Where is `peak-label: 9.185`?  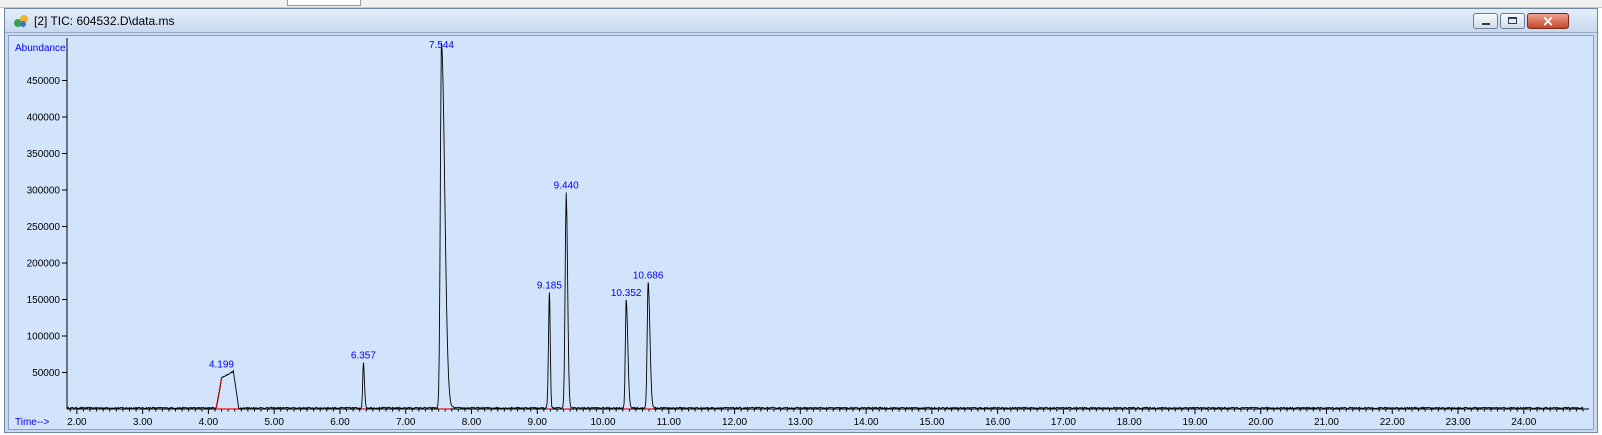
peak-label: 9.185 is located at coordinates (549, 286).